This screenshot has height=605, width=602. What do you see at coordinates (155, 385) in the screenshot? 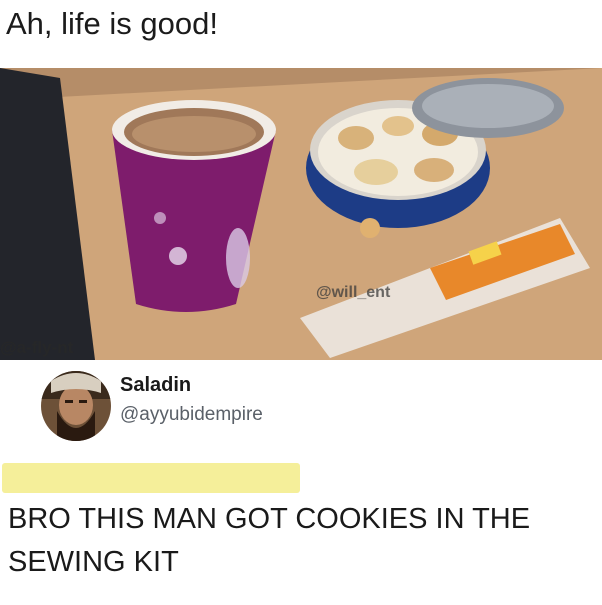
I see `display-name: Saladin` at bounding box center [155, 385].